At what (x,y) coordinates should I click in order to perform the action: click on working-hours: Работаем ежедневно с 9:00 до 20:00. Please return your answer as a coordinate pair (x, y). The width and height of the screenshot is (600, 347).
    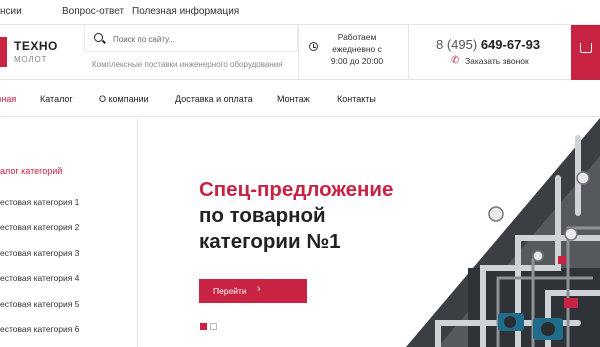
    Looking at the image, I should click on (357, 49).